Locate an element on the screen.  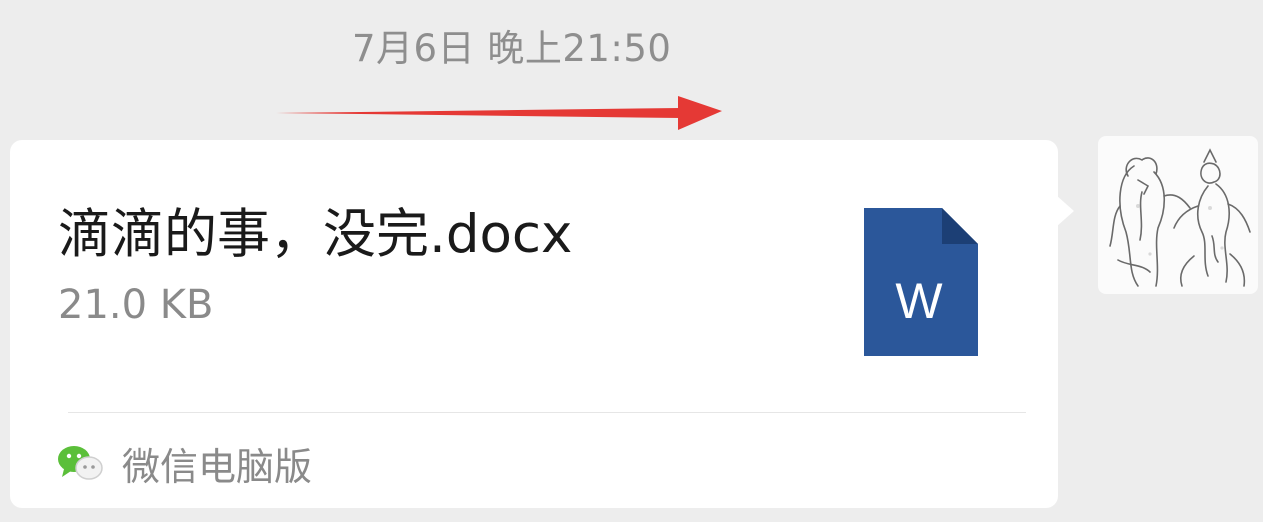
bubble-divider is located at coordinates (547, 412).